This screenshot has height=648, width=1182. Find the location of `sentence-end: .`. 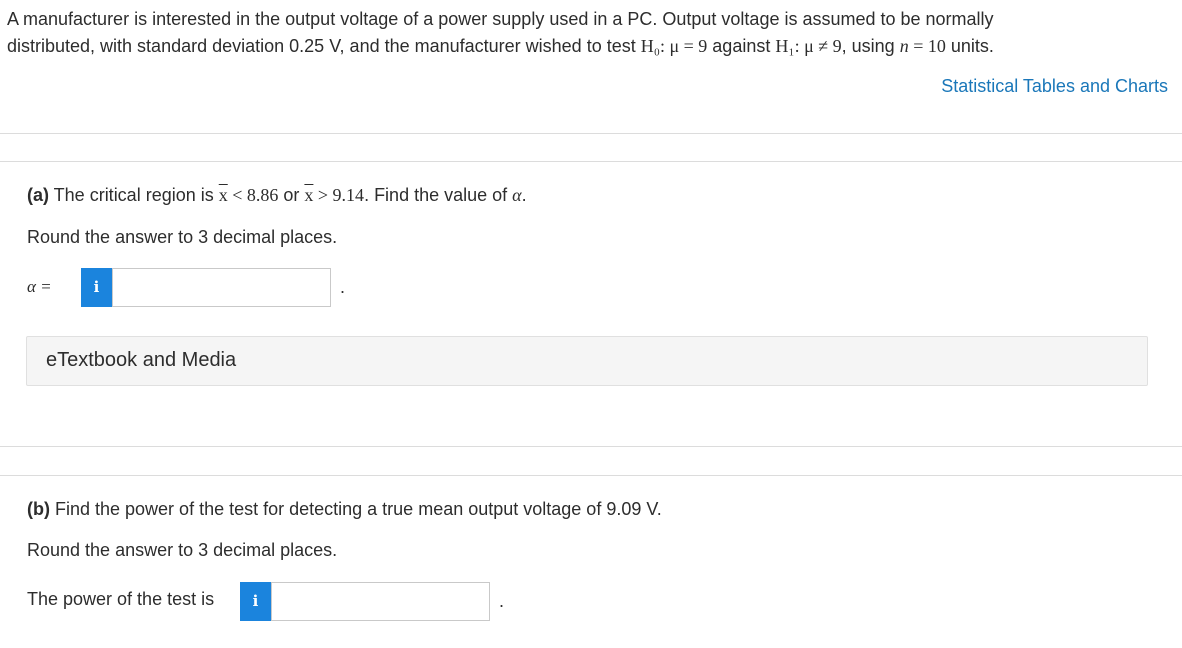

sentence-end: . is located at coordinates (524, 195).